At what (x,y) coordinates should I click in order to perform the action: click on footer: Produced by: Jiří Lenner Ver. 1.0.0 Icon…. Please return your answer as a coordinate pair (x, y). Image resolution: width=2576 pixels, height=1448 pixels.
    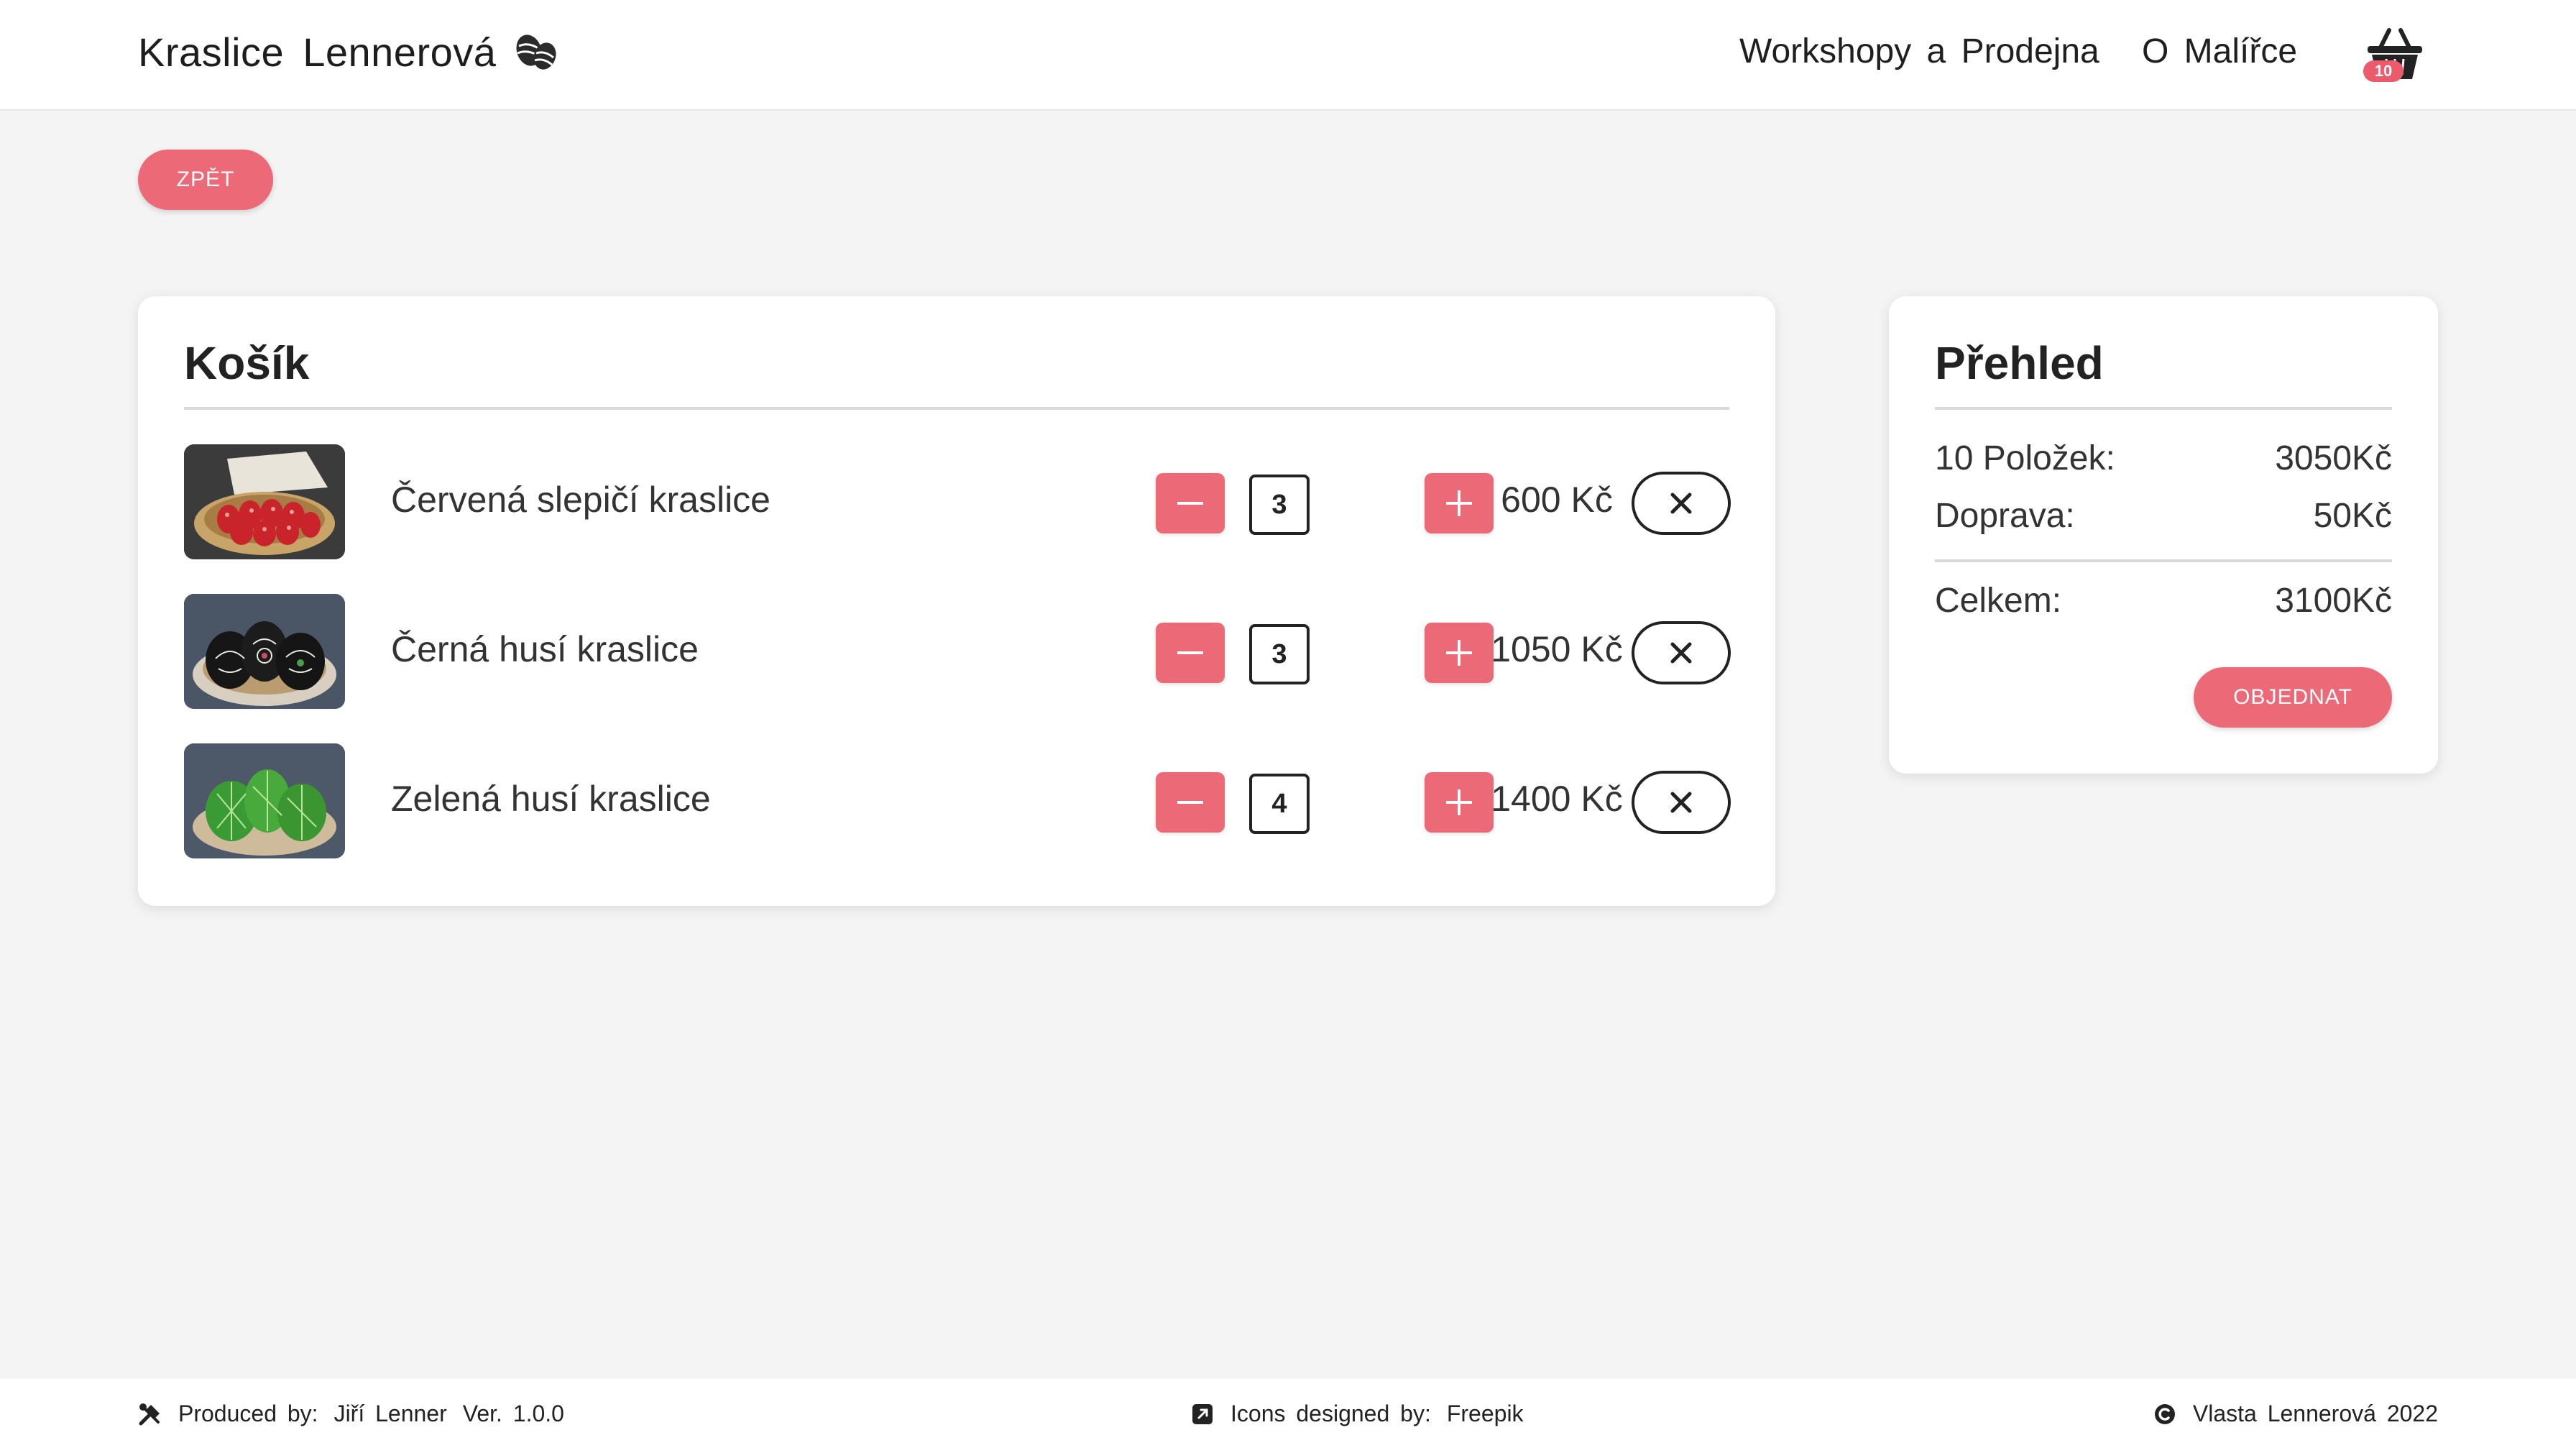
    Looking at the image, I should click on (1288, 1413).